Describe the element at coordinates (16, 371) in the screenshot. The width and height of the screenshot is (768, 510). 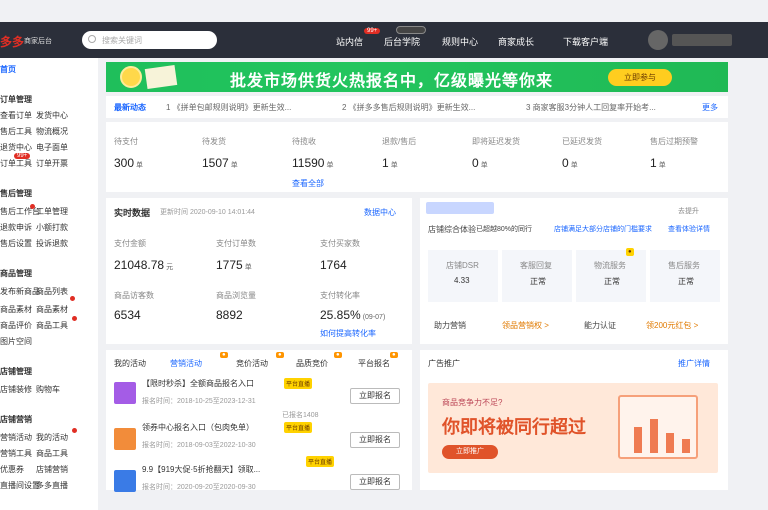
I see `sidebar-head-shop: 店铺管理` at that location.